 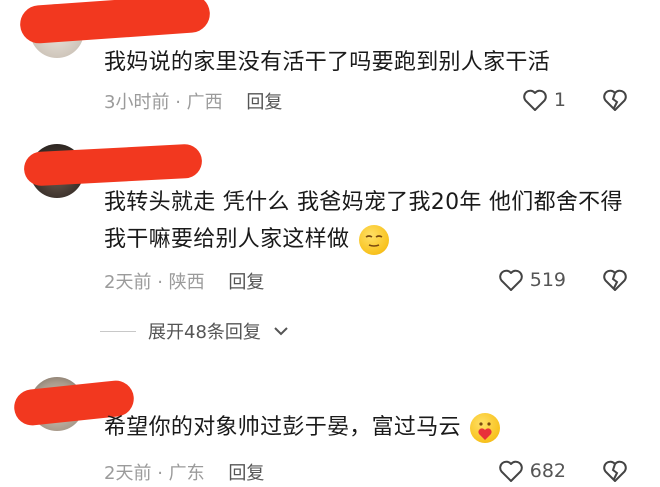 I want to click on expand-replies-button: 展开48条回复, so click(x=194, y=331).